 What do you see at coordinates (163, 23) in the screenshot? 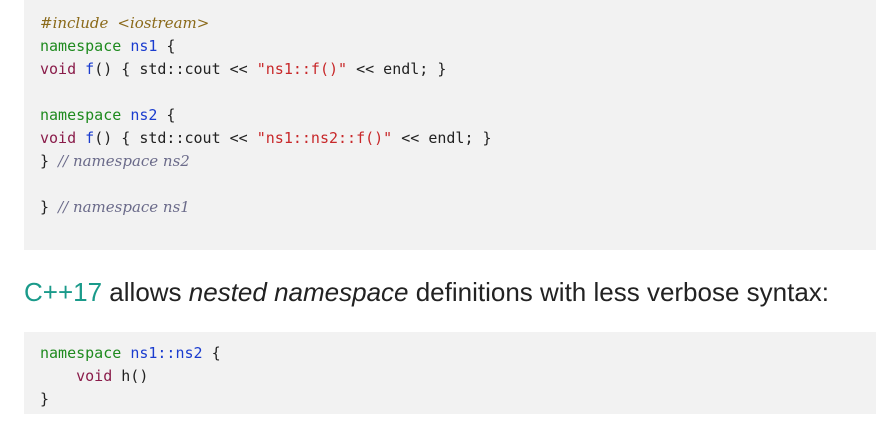
I see `include-target: <iostream>` at bounding box center [163, 23].